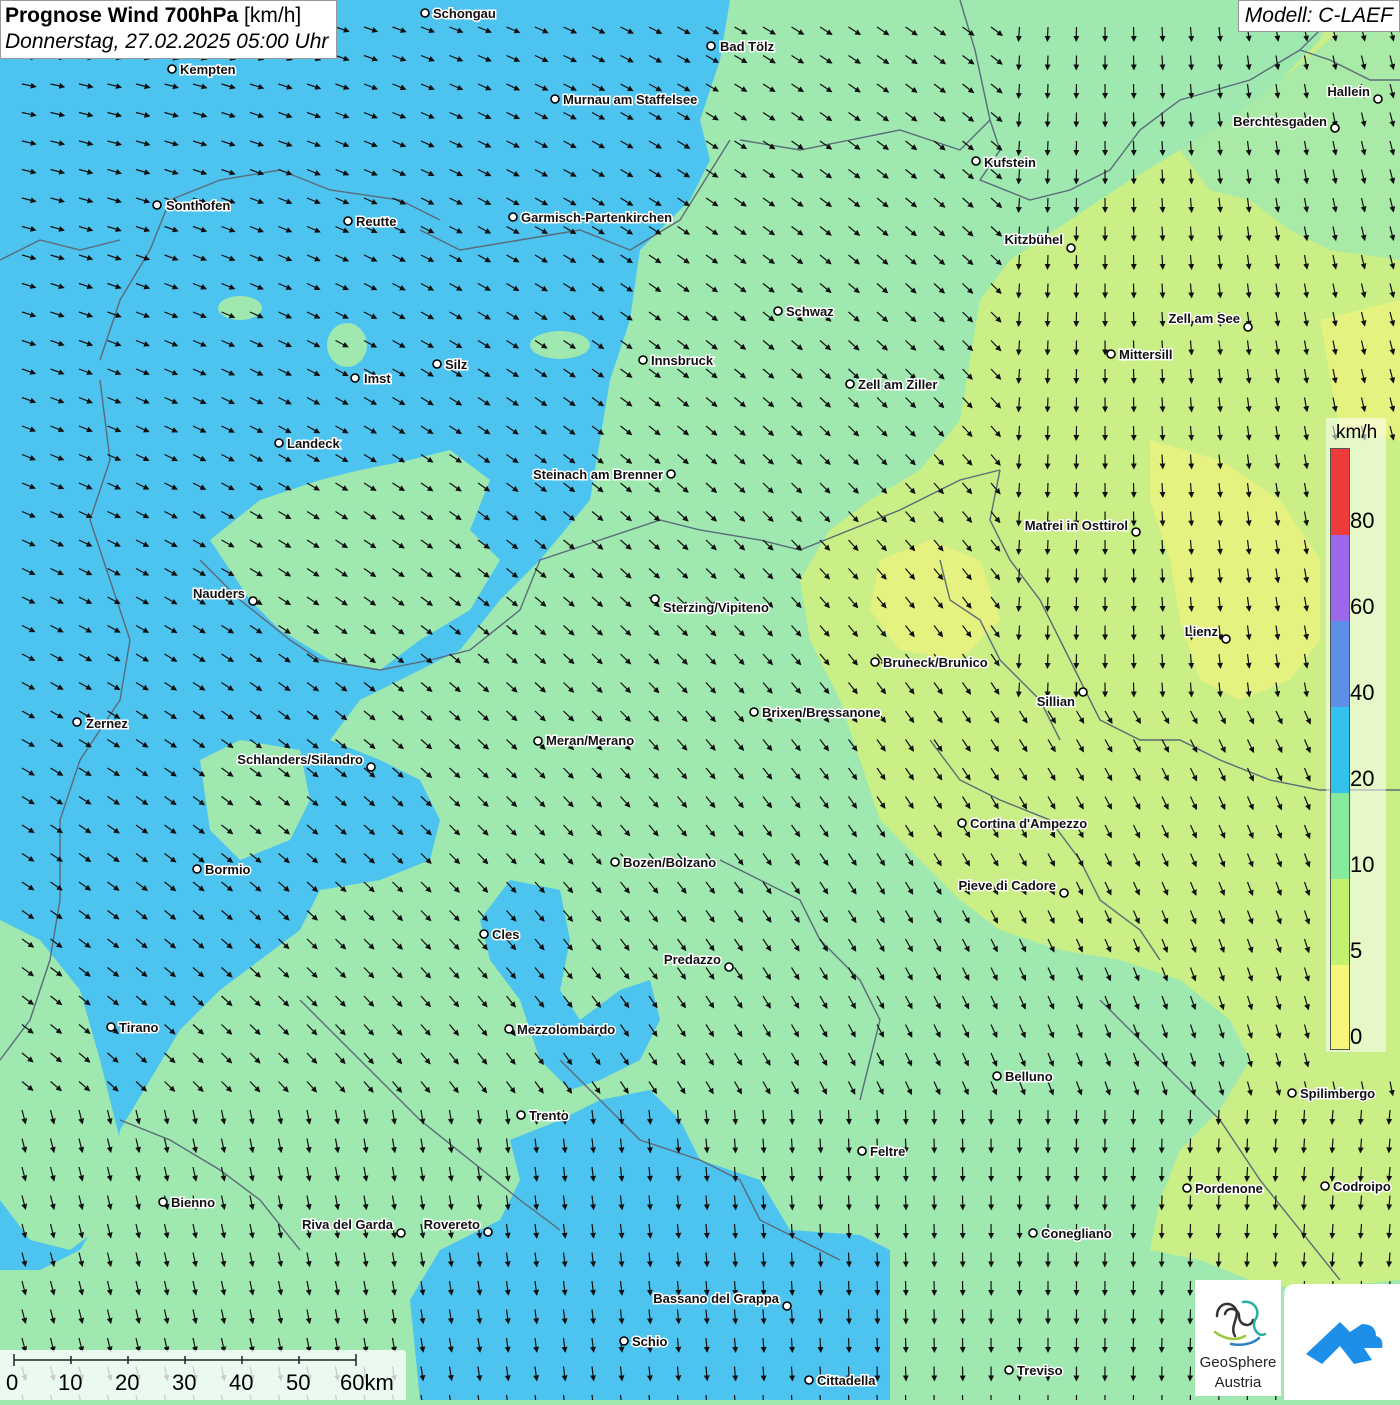 The width and height of the screenshot is (1400, 1405). What do you see at coordinates (630, 99) in the screenshot?
I see `city-label: Murnau am Staffelsee` at bounding box center [630, 99].